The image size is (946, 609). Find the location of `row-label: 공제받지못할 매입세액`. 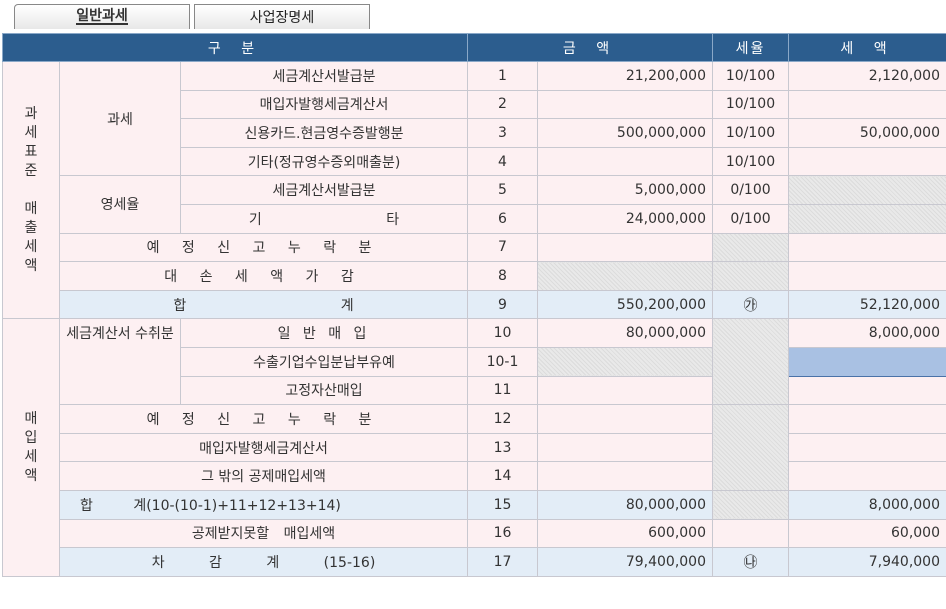

row-label: 공제받지못할 매입세액 is located at coordinates (263, 533).